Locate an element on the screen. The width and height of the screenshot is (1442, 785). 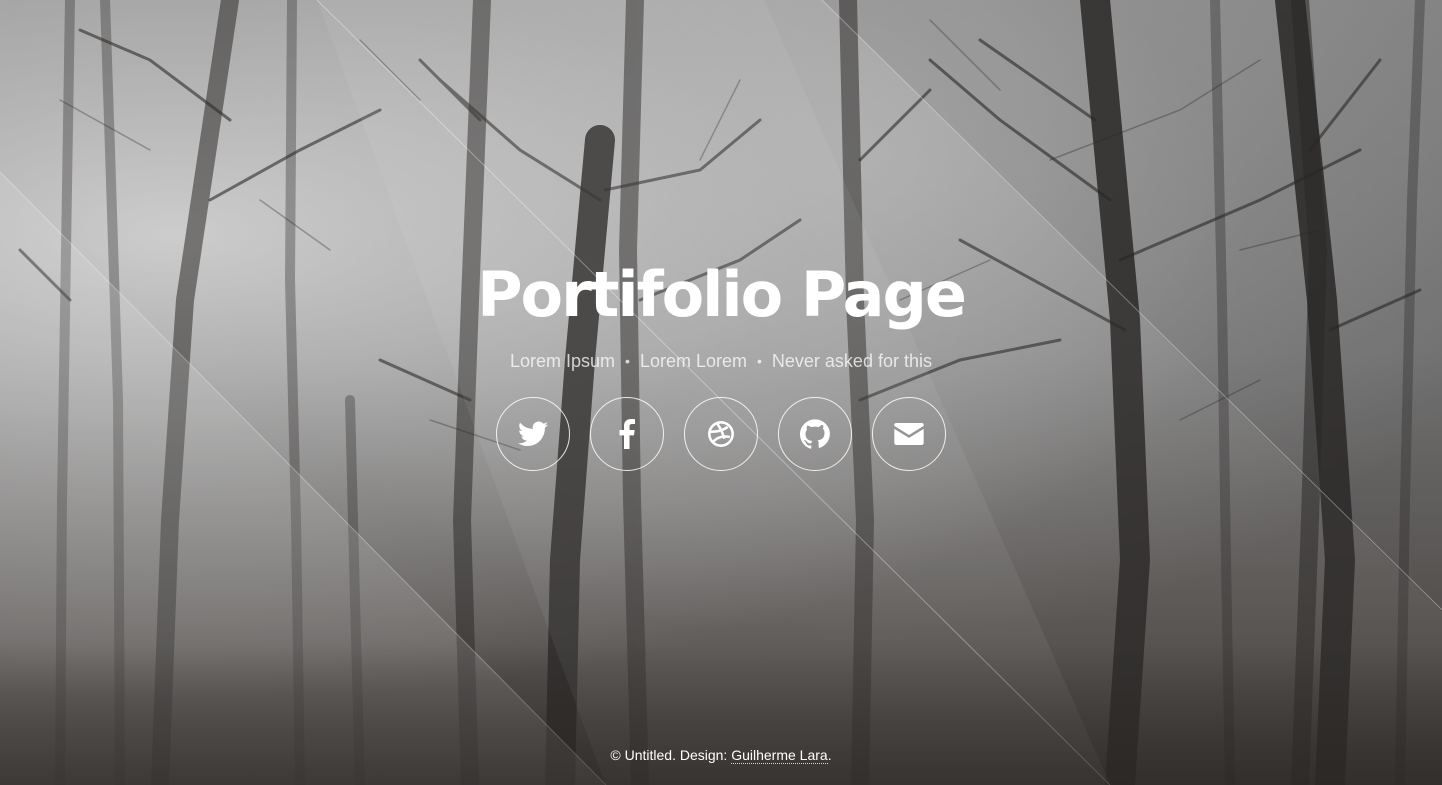
footer-copyright: © Untitled. Design: is located at coordinates (671, 755).